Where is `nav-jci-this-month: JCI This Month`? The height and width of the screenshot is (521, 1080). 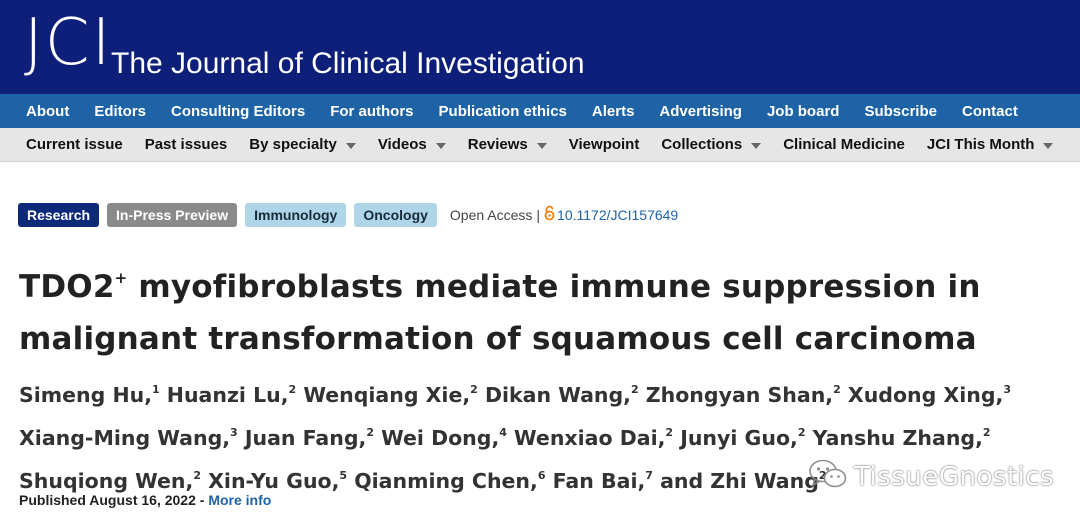
nav-jci-this-month: JCI This Month is located at coordinates (990, 144).